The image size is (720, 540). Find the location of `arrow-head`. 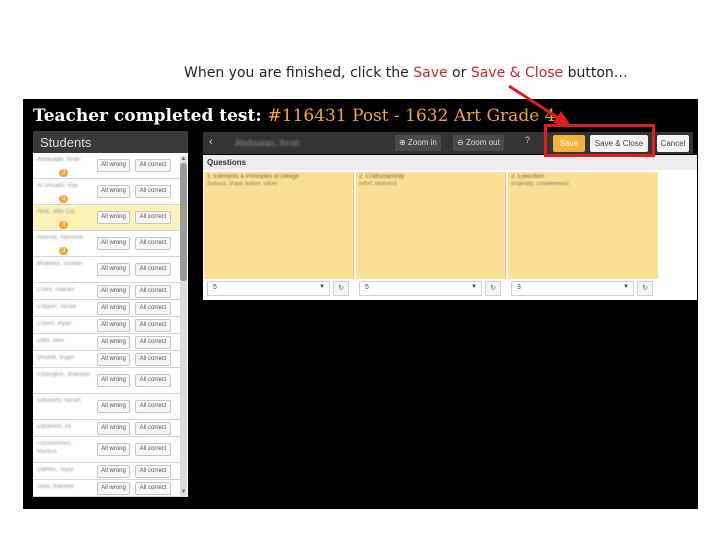

arrow-head is located at coordinates (562, 119).